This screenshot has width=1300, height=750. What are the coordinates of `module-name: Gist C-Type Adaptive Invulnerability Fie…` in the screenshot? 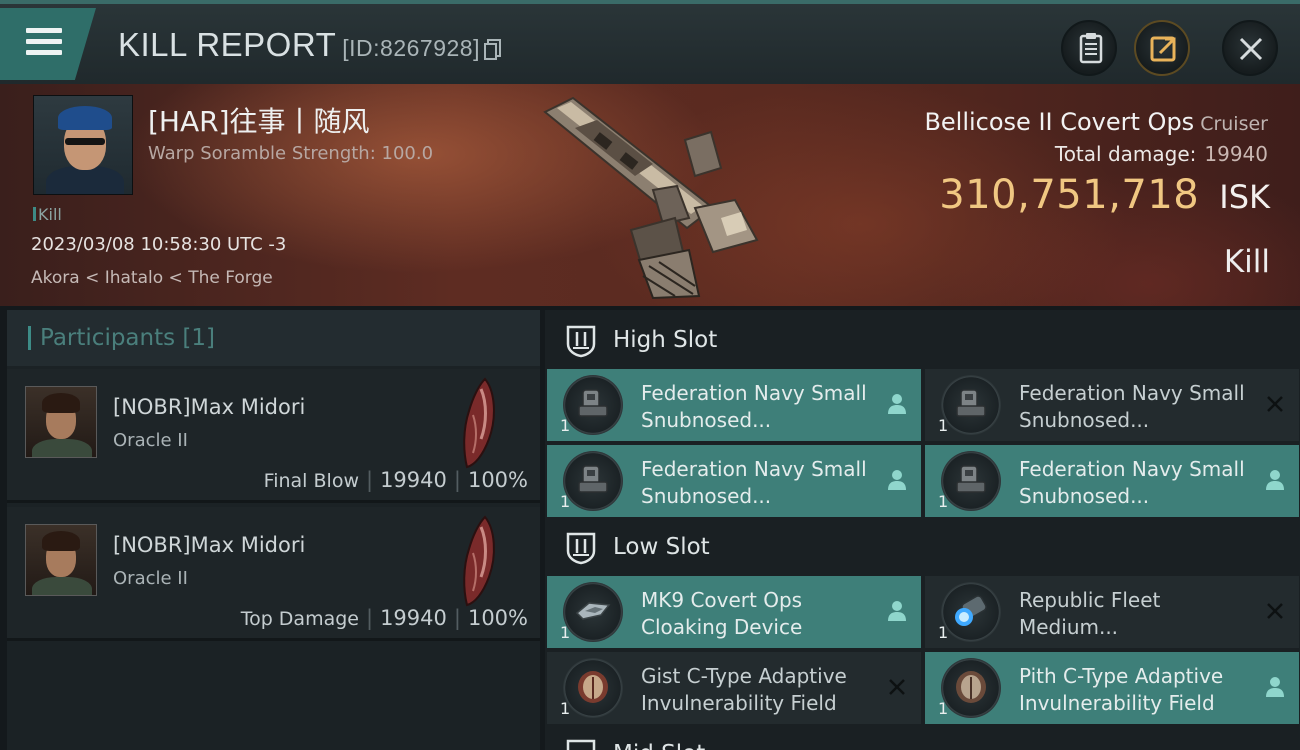 It's located at (744, 689).